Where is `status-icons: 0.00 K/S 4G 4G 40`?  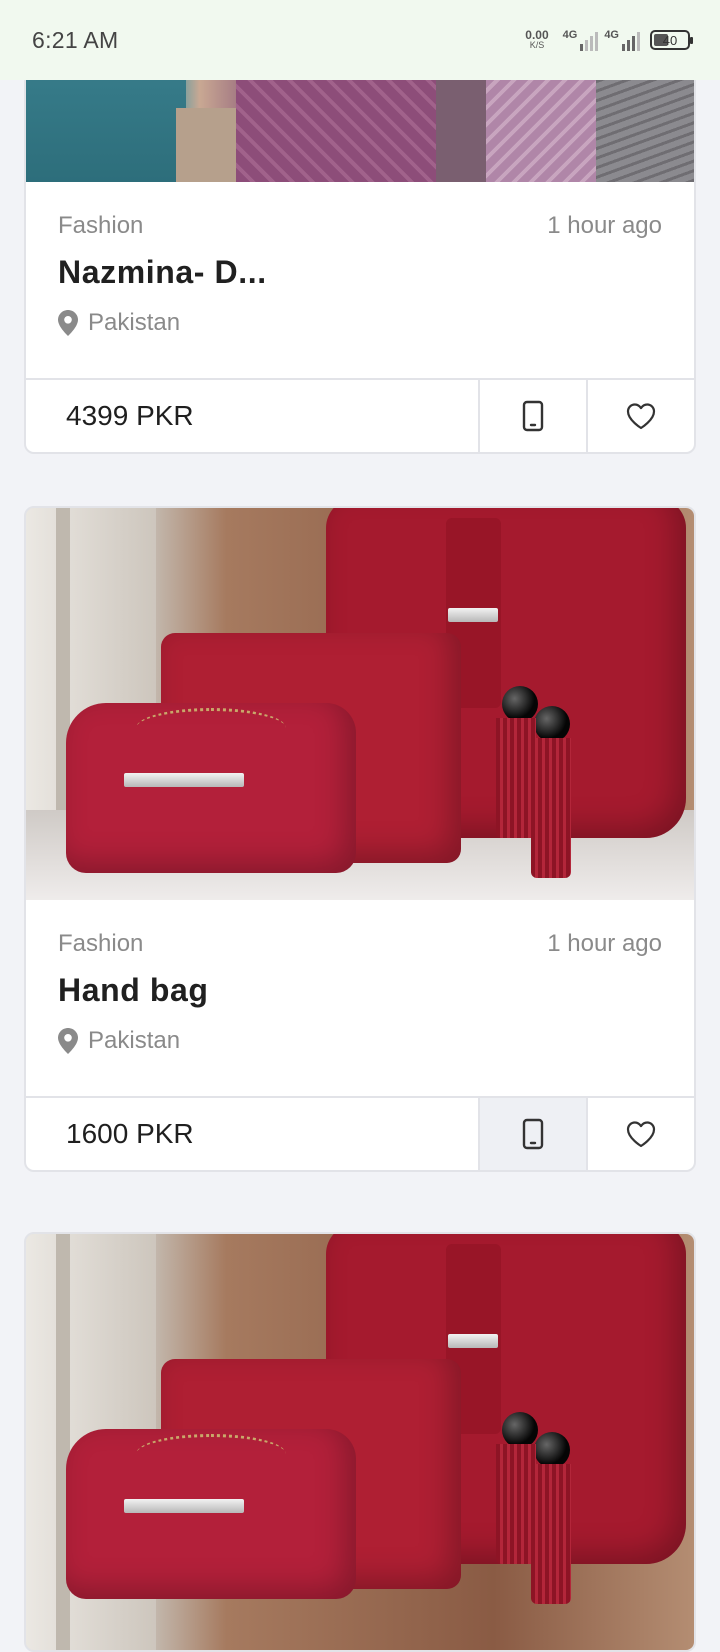 status-icons: 0.00 K/S 4G 4G 40 is located at coordinates (609, 39).